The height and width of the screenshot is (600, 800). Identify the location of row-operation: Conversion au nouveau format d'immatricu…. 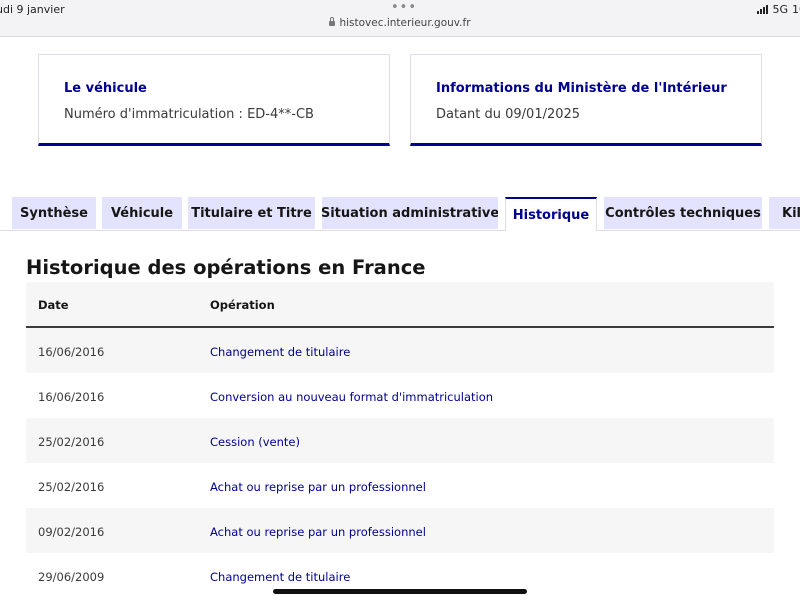
(352, 397).